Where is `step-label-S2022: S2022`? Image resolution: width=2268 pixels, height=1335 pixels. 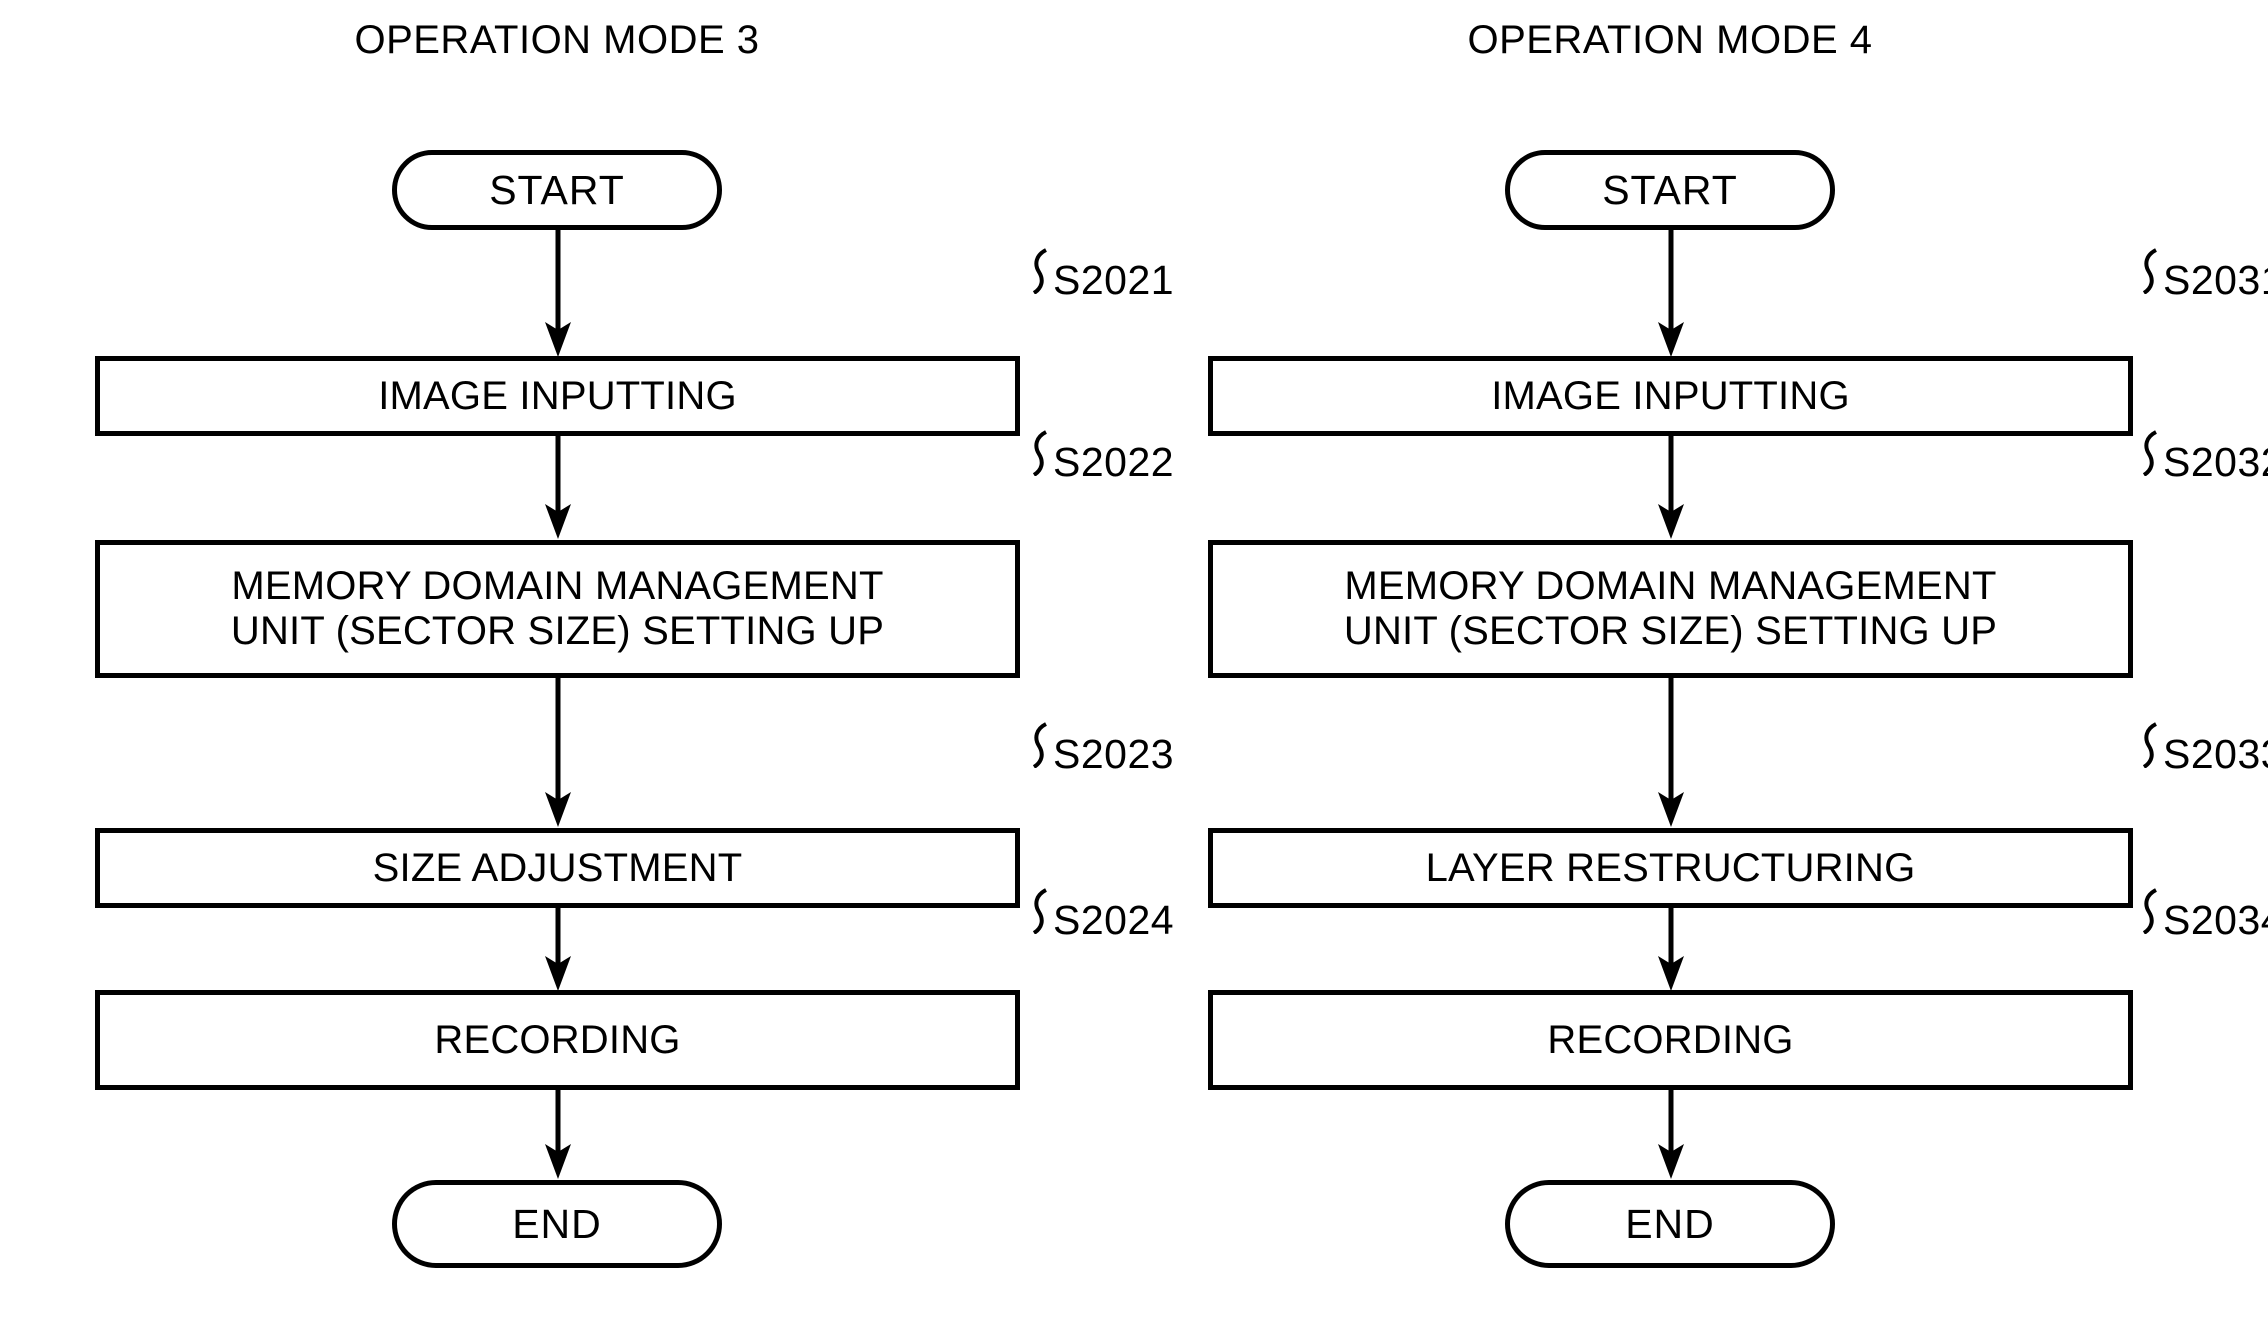
step-label-S2022: S2022 is located at coordinates (1102, 456).